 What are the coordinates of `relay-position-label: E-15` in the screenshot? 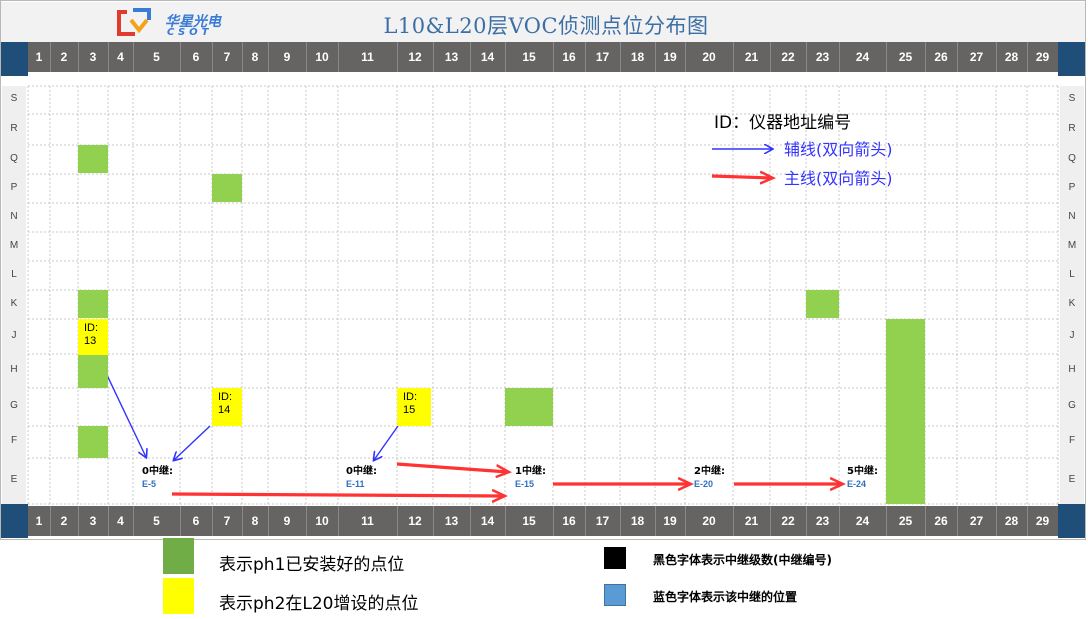 It's located at (525, 484).